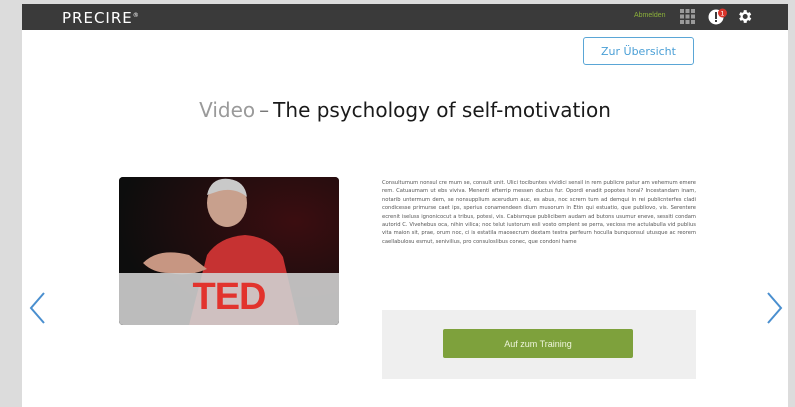 This screenshot has height=407, width=795. I want to click on ted-logo: TED, so click(229, 297).